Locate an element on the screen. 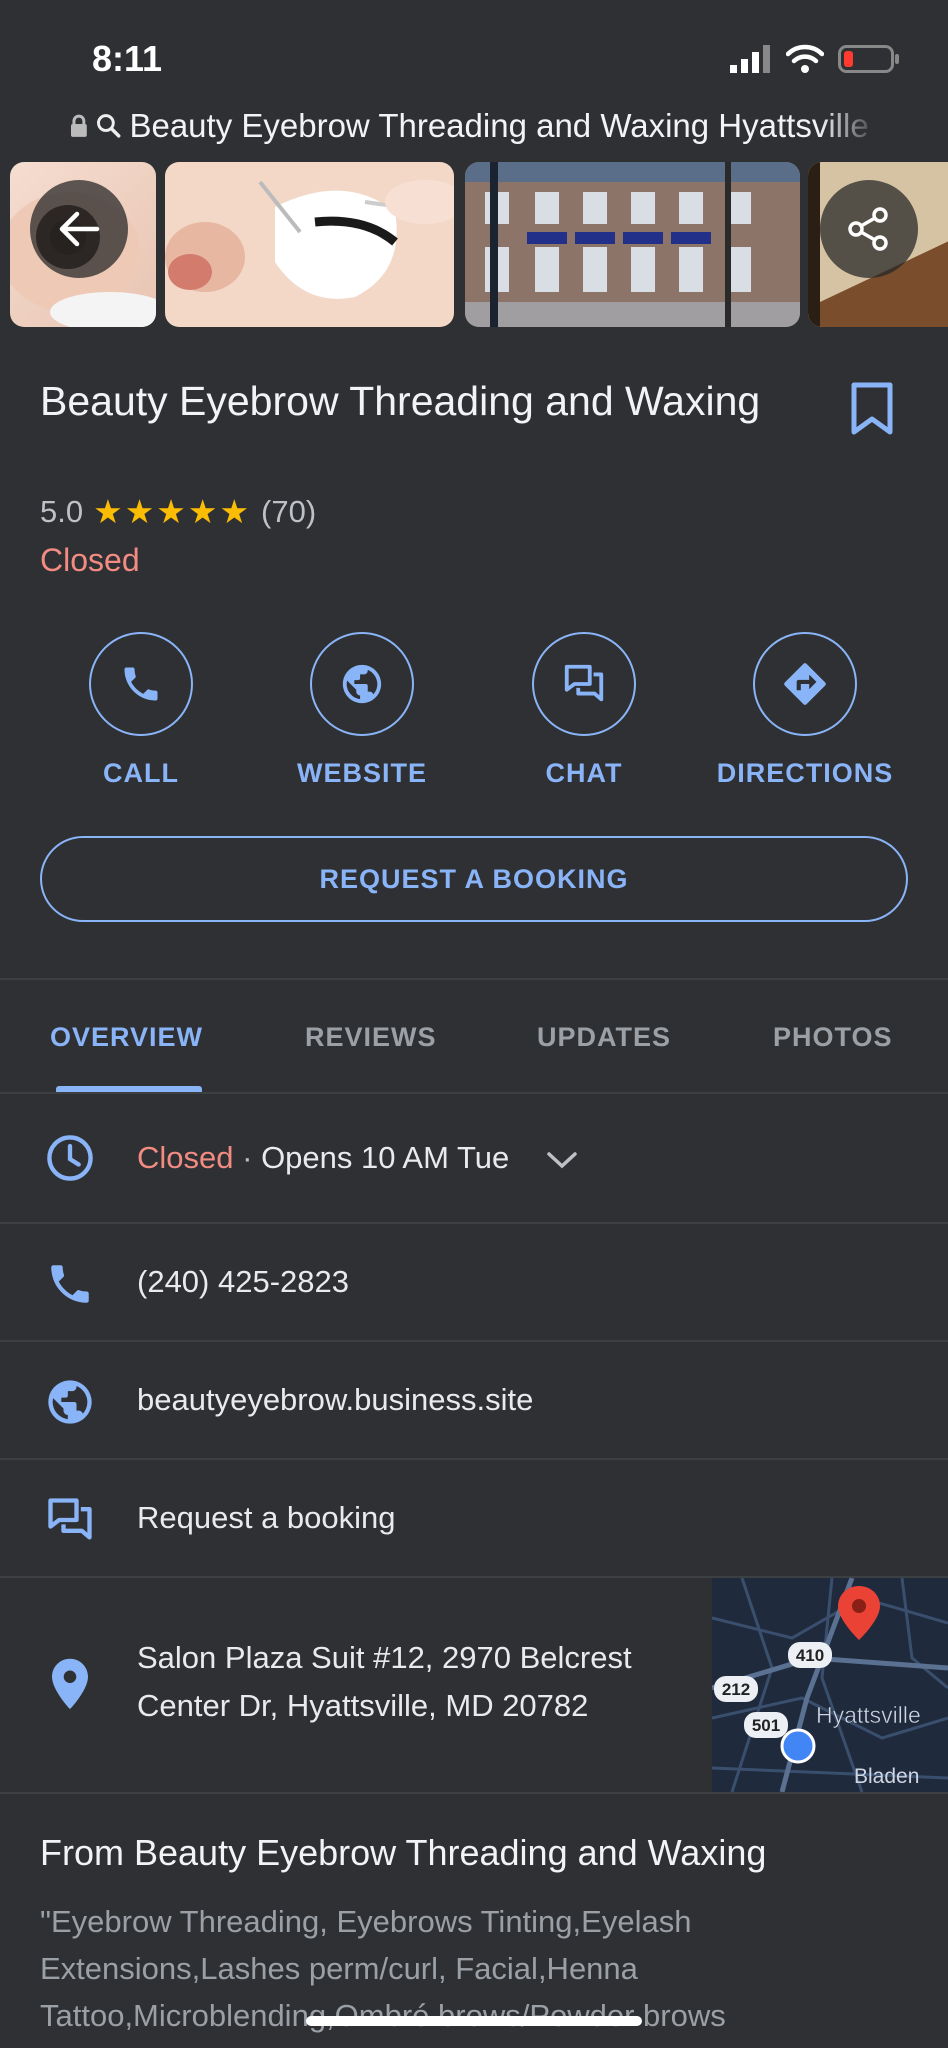 Image resolution: width=948 pixels, height=2048 pixels. review-count: (70) is located at coordinates (289, 511).